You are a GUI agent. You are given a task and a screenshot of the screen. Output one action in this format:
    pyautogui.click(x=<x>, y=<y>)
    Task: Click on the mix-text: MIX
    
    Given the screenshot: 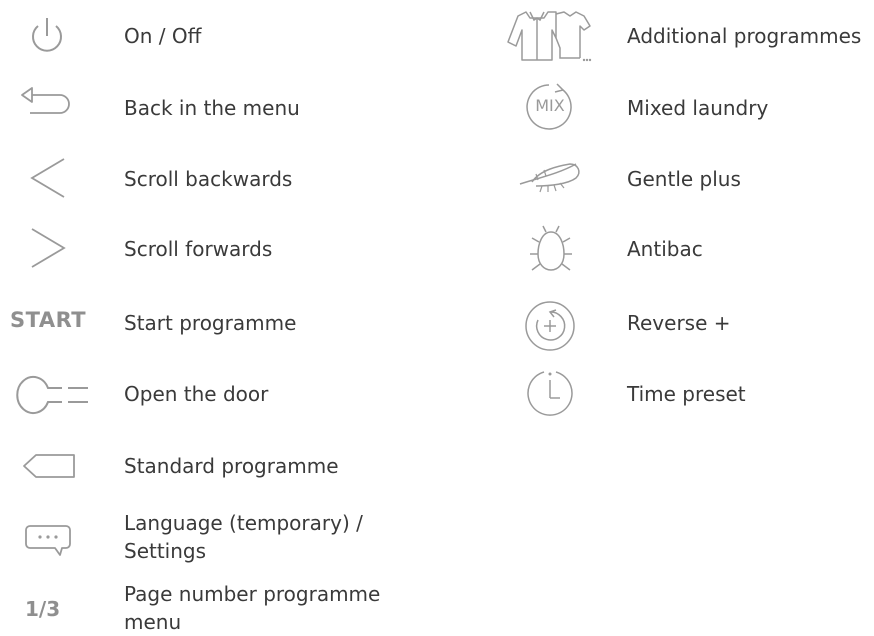 What is the action you would take?
    pyautogui.click(x=550, y=105)
    